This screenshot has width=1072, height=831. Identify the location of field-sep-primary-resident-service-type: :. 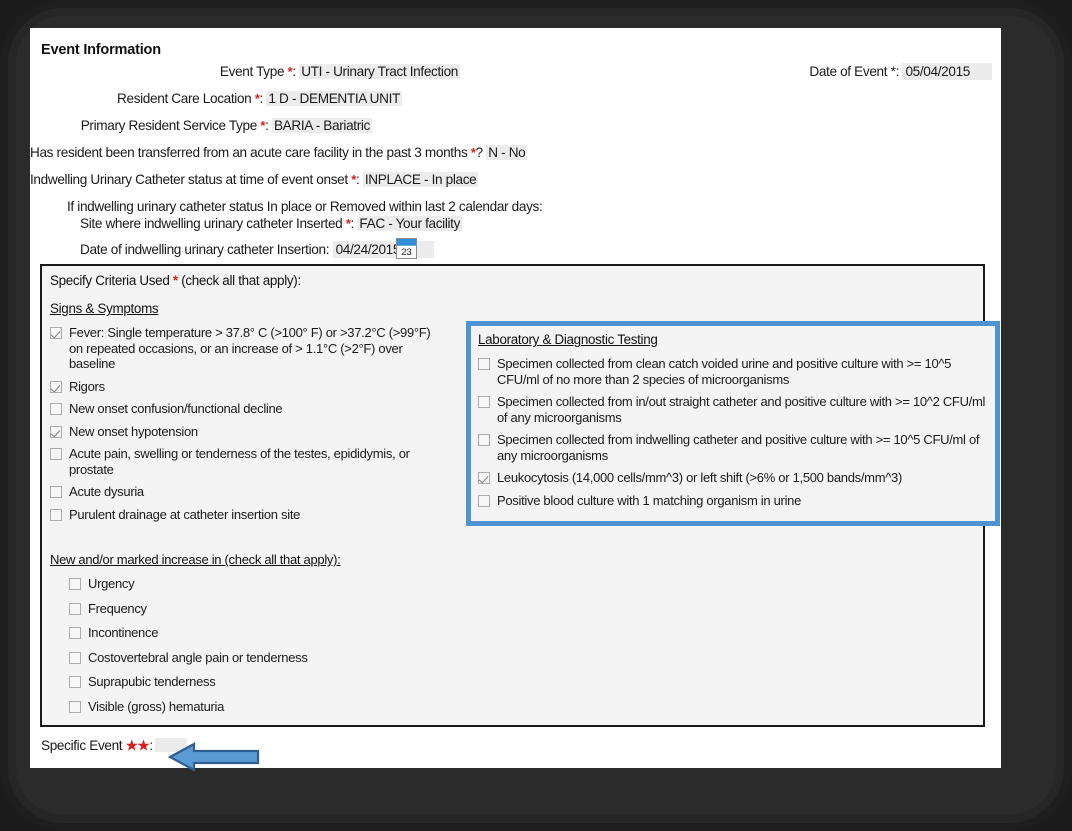
(267, 125).